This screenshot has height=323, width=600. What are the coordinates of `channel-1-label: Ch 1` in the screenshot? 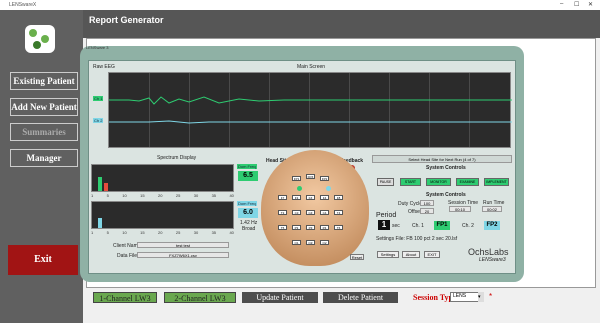 It's located at (98, 98).